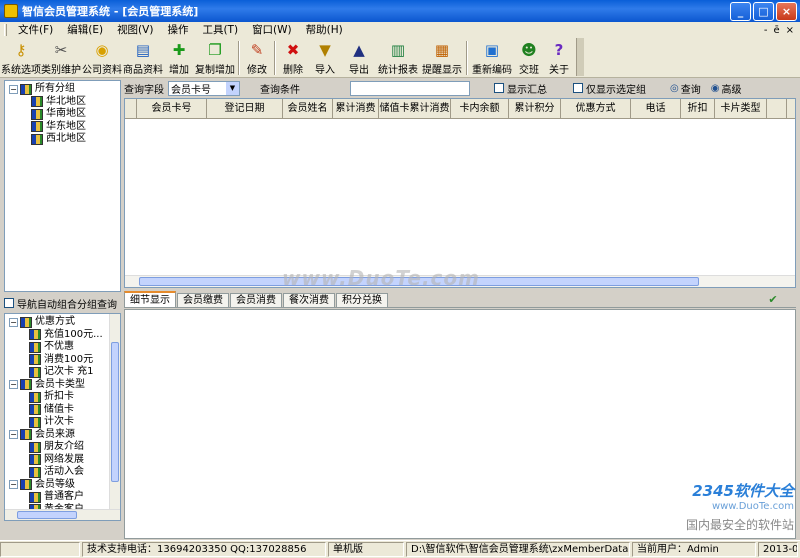 Image resolution: width=800 pixels, height=558 pixels. I want to click on copy-add-icon: ❐, so click(215, 49).